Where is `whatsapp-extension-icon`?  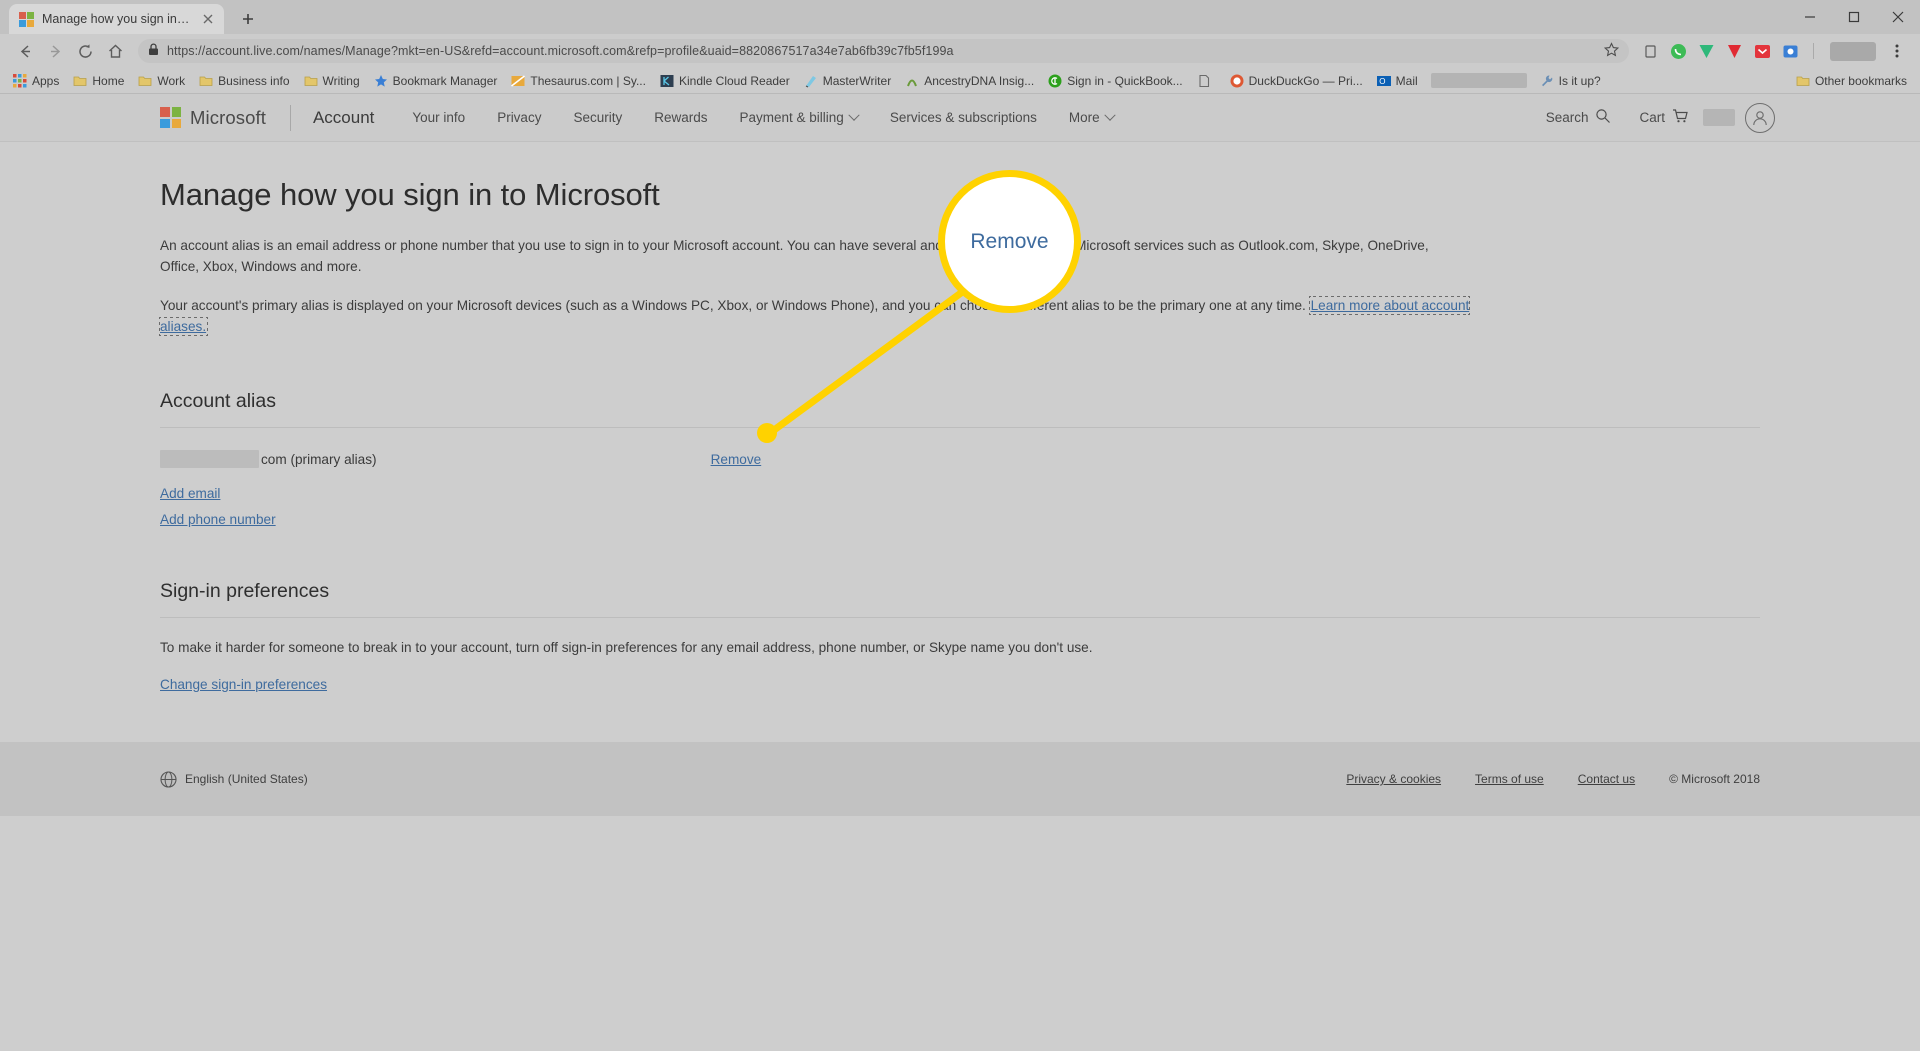 whatsapp-extension-icon is located at coordinates (1678, 51).